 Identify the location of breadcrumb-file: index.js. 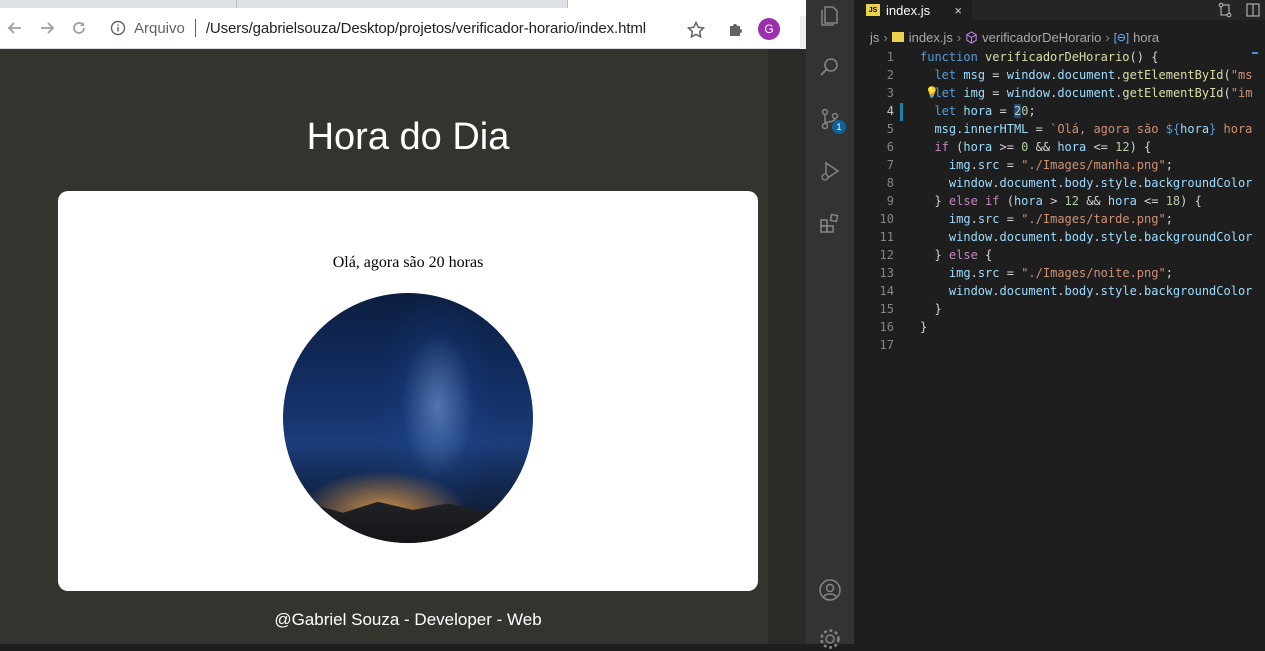
(931, 37).